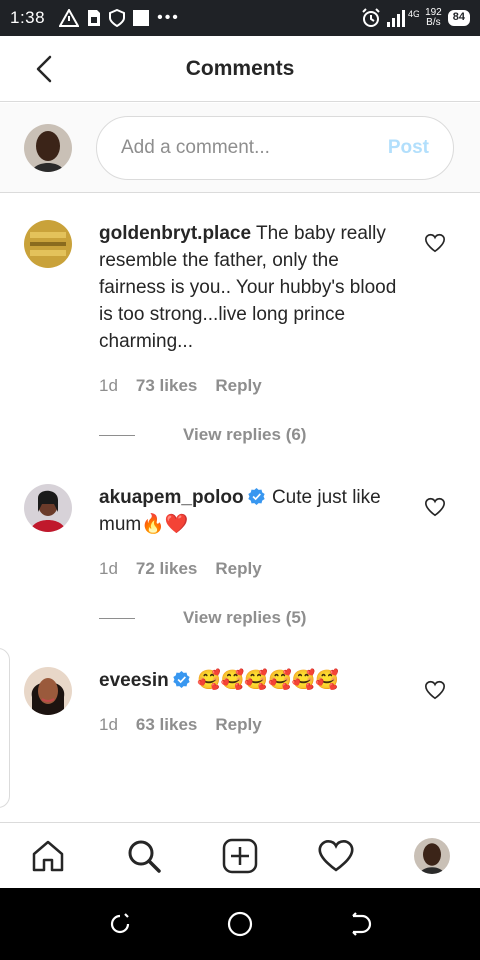 The image size is (480, 960). I want to click on tab-search, so click(144, 856).